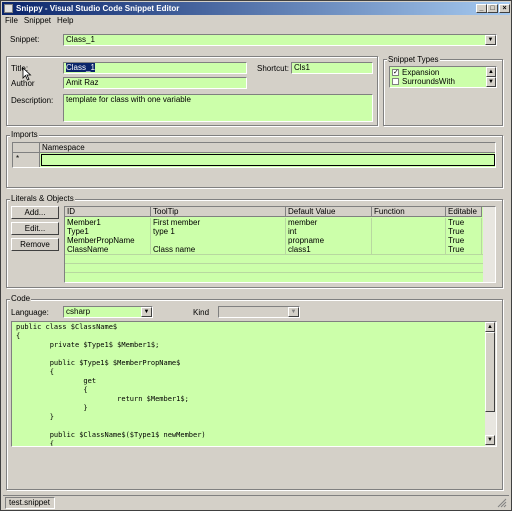 This screenshot has height=511, width=512. Describe the element at coordinates (218, 231) in the screenshot. I see `table-cell: type 1` at that location.